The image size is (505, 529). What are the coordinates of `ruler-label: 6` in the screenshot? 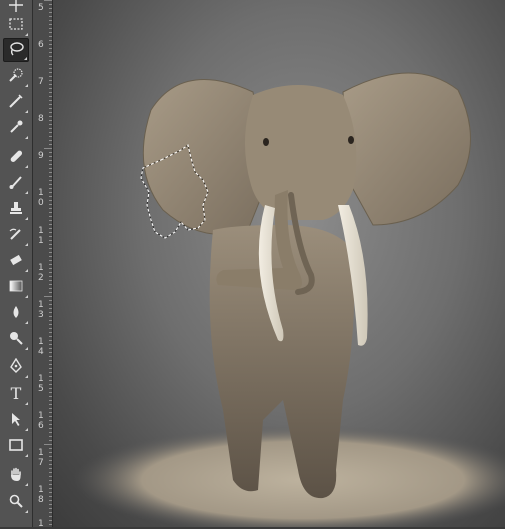 It's located at (41, 45).